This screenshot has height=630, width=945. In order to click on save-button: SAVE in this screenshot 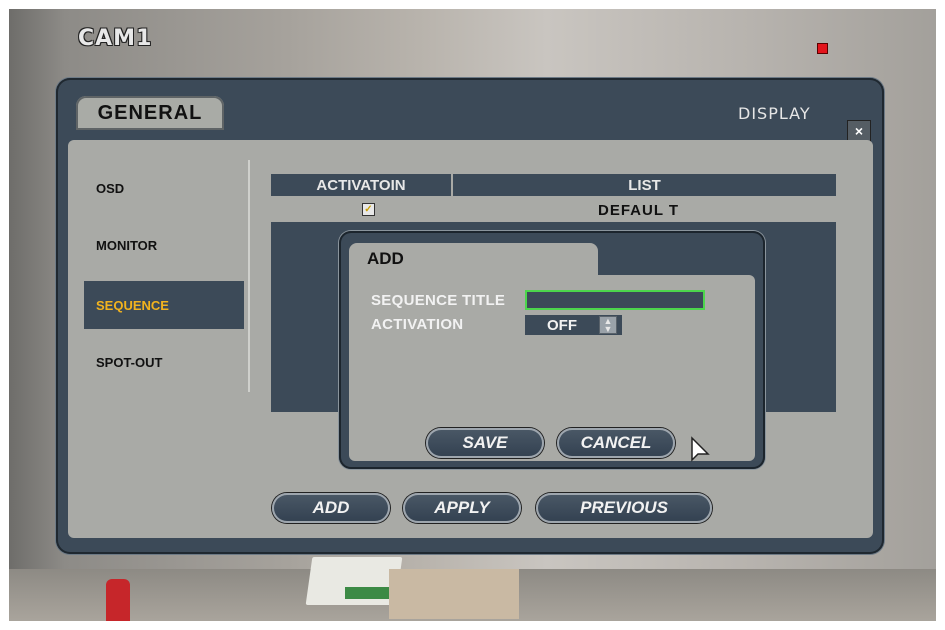, I will do `click(485, 443)`.